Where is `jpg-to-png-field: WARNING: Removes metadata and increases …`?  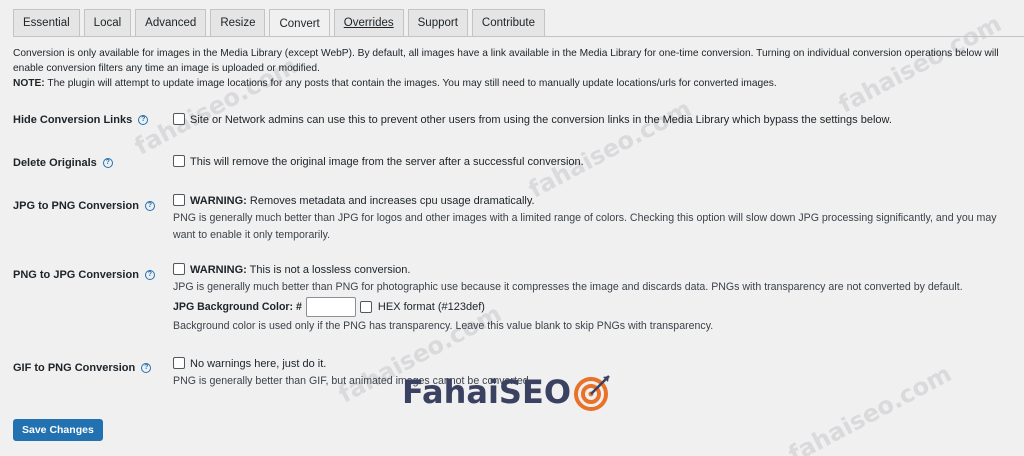 jpg-to-png-field: WARNING: Removes metadata and increases … is located at coordinates (593, 218).